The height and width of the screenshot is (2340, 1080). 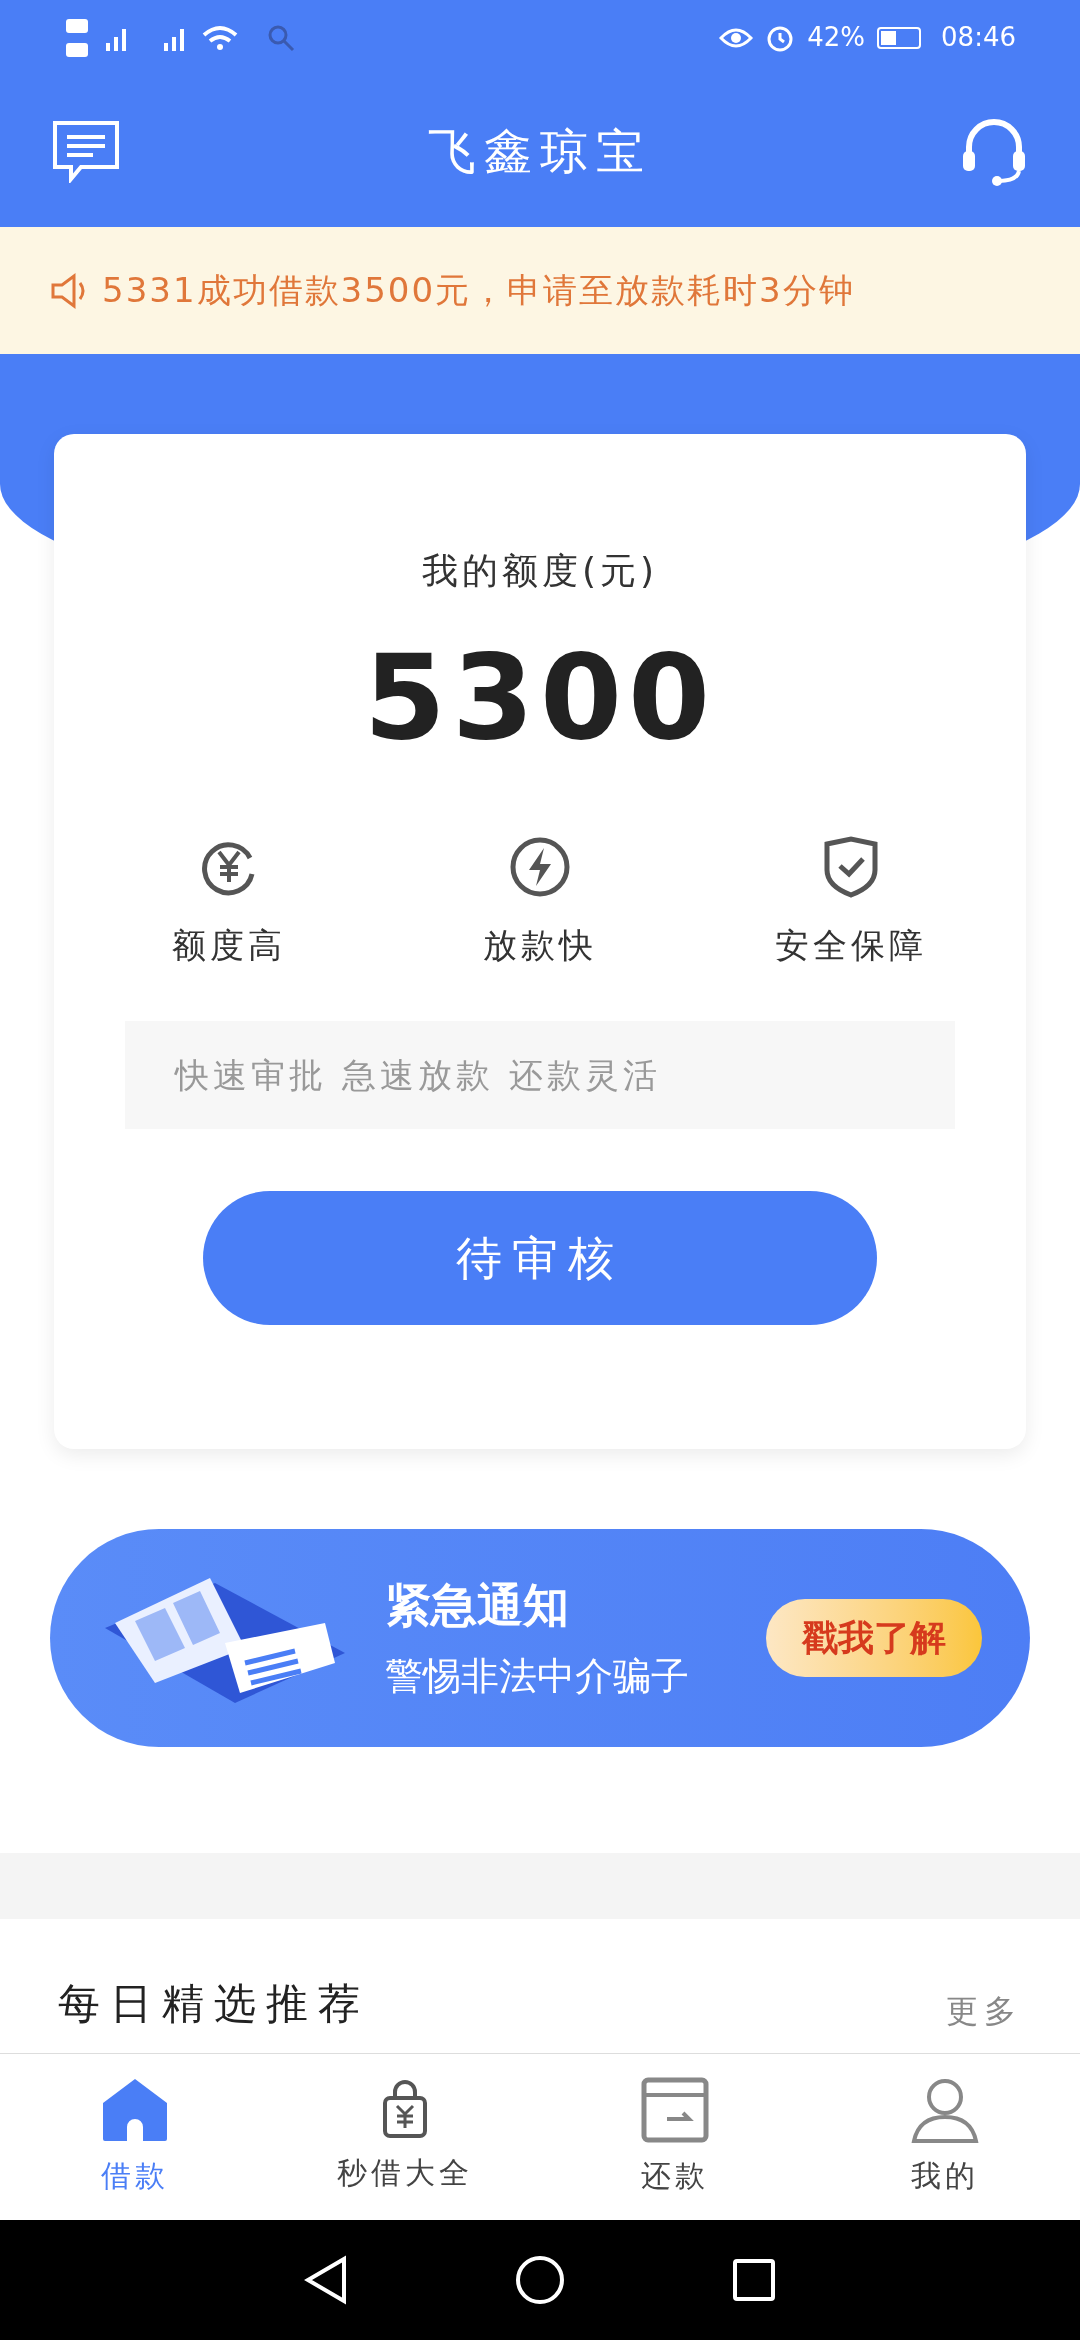 What do you see at coordinates (836, 37) in the screenshot?
I see `battery-percentage: 42%` at bounding box center [836, 37].